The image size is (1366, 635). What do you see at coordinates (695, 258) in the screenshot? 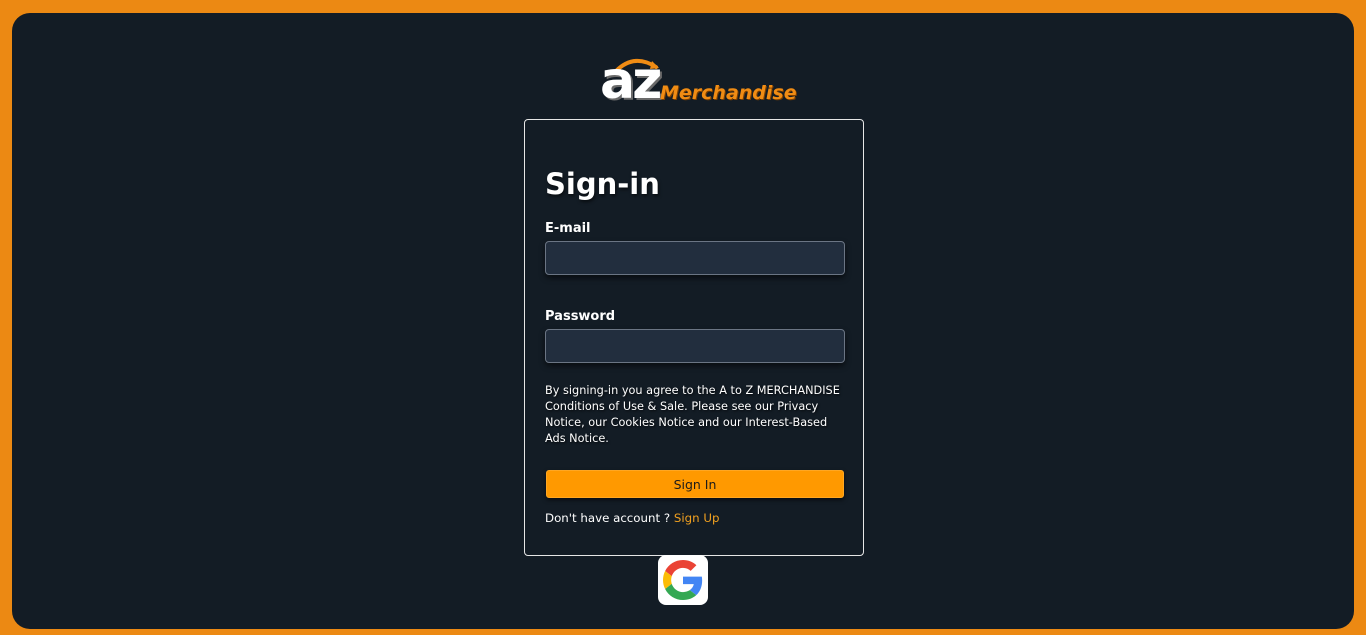
I see `email-field` at bounding box center [695, 258].